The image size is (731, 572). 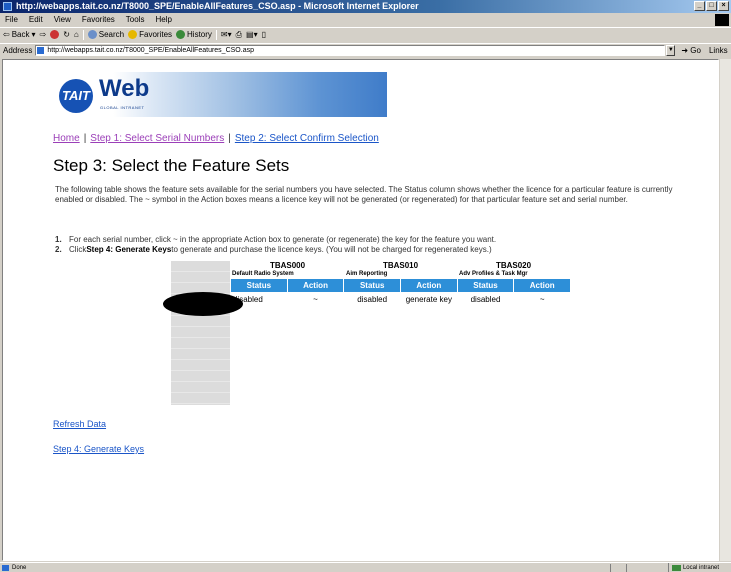 I want to click on step-number: 1., so click(x=58, y=239).